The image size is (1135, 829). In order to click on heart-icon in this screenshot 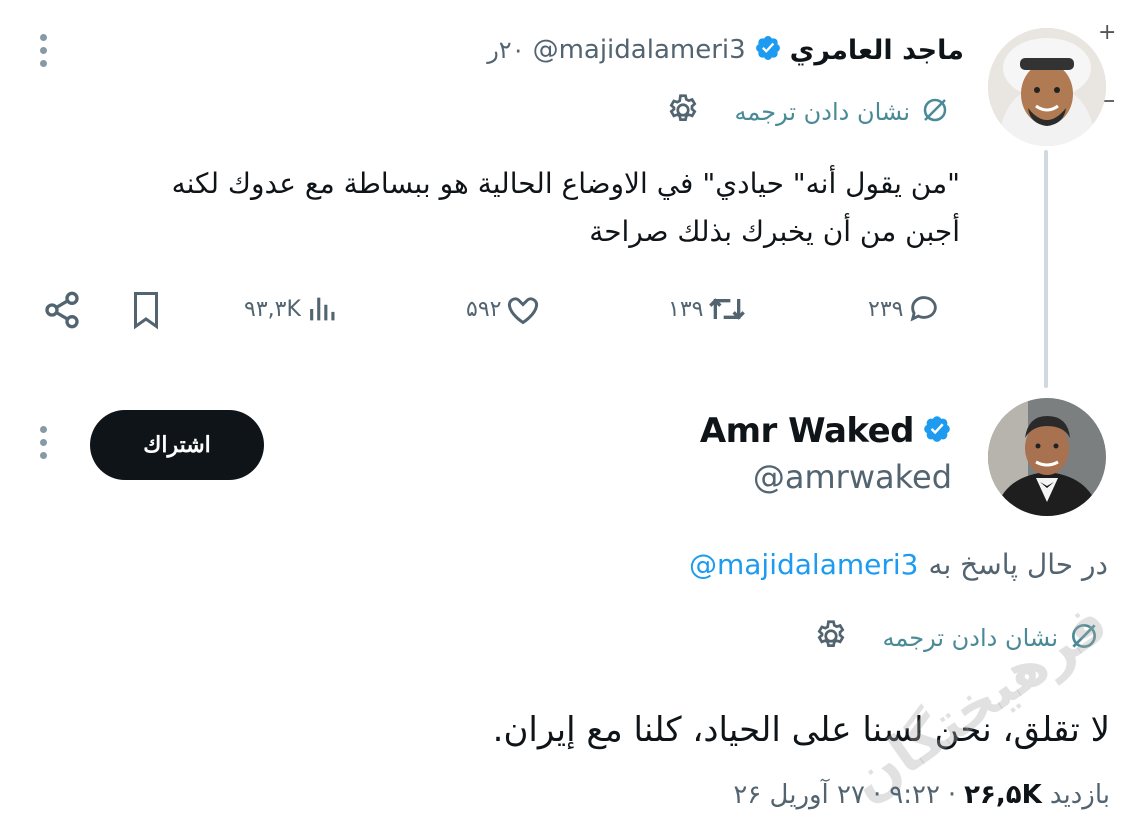, I will do `click(523, 309)`.